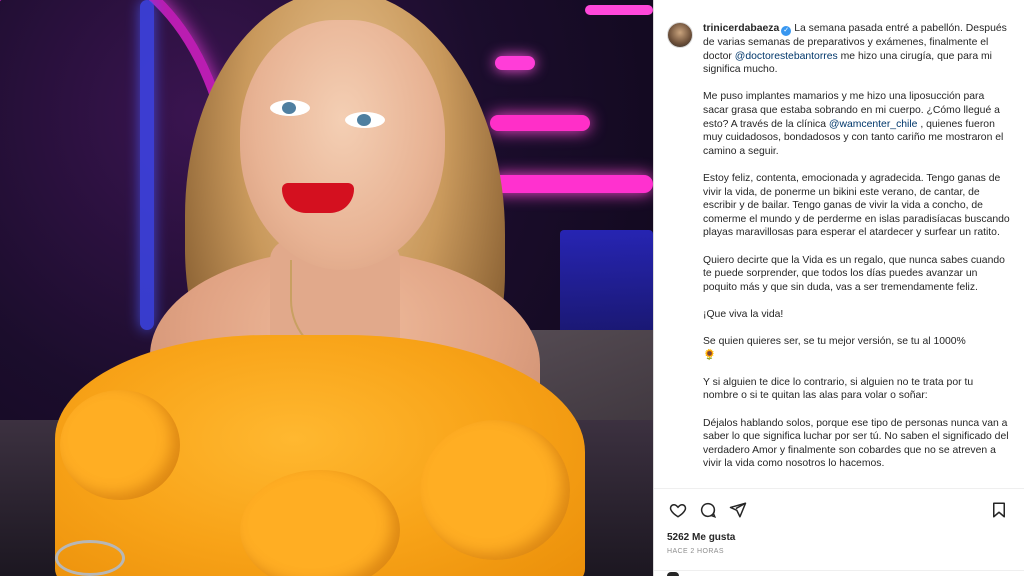 The image size is (1024, 576). Describe the element at coordinates (838, 537) in the screenshot. I see `likes-count: 5262 Me gusta` at that location.